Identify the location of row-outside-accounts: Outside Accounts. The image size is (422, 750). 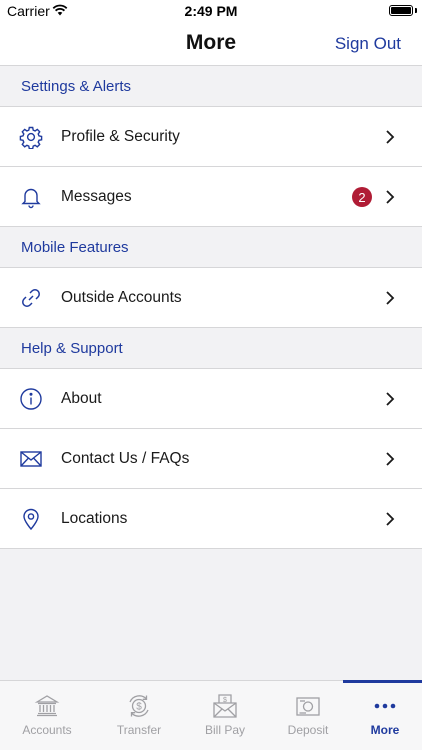
(211, 298).